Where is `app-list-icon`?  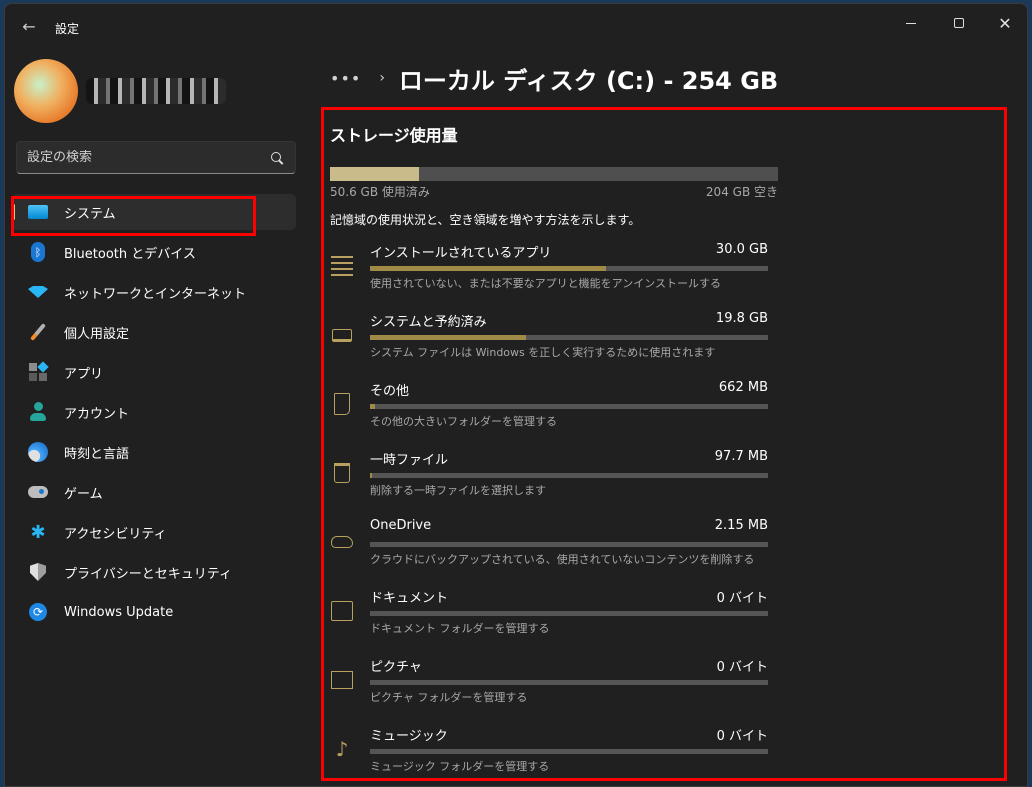 app-list-icon is located at coordinates (342, 266).